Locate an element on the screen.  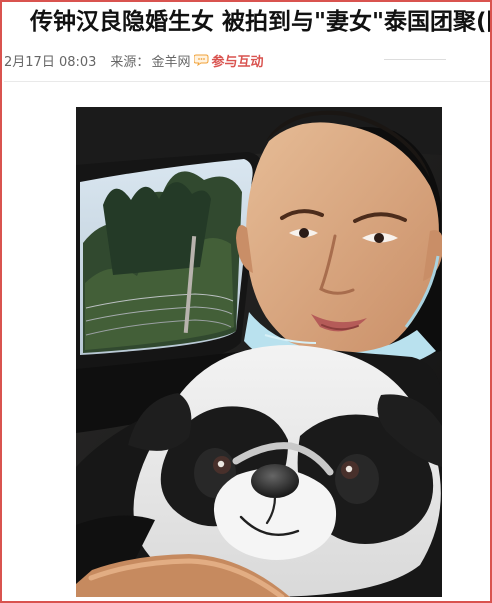
publish-date: 2月17日 08:03 is located at coordinates (50, 62).